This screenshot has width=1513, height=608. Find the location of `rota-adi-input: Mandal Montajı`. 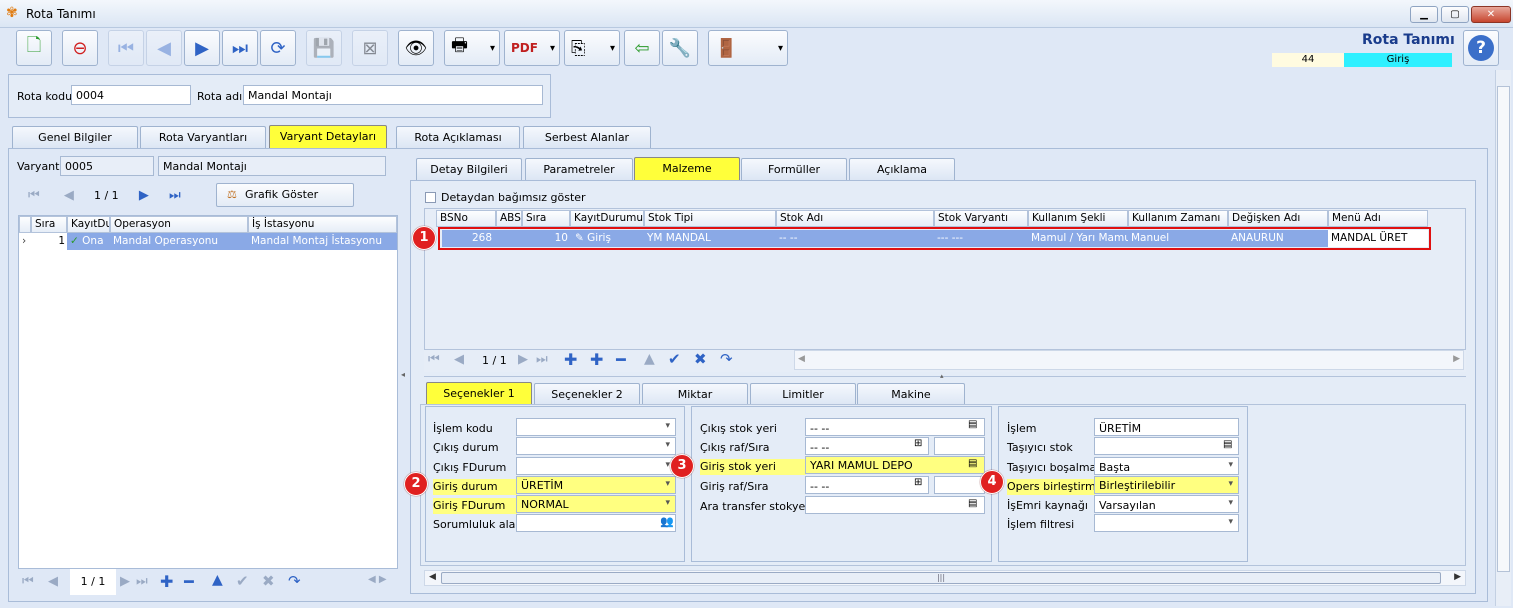

rota-adi-input: Mandal Montajı is located at coordinates (393, 95).